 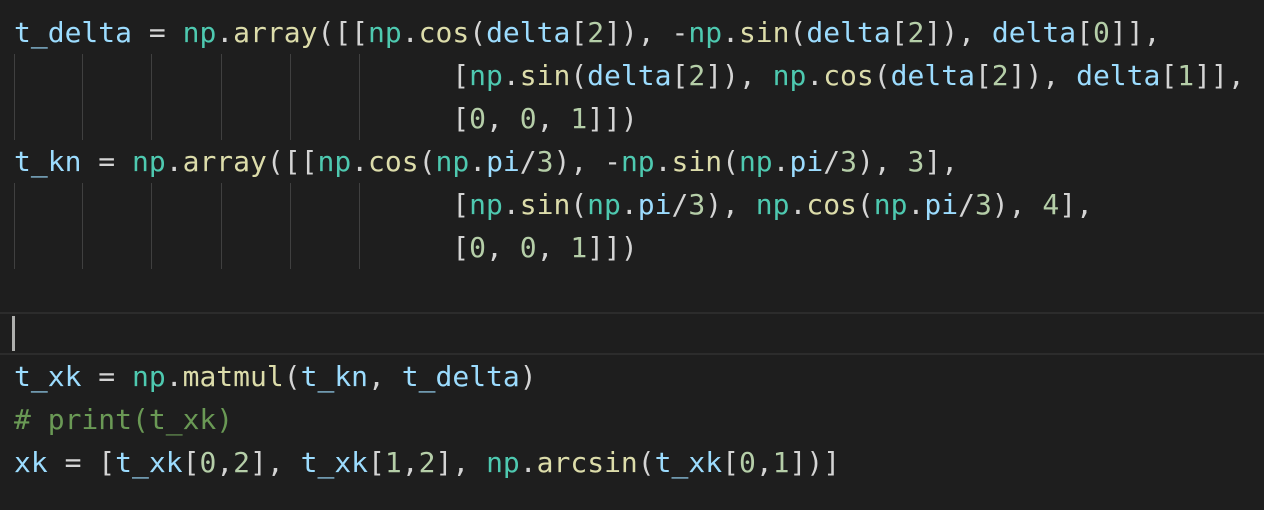 I want to click on code-token-function: array, so click(x=275, y=32).